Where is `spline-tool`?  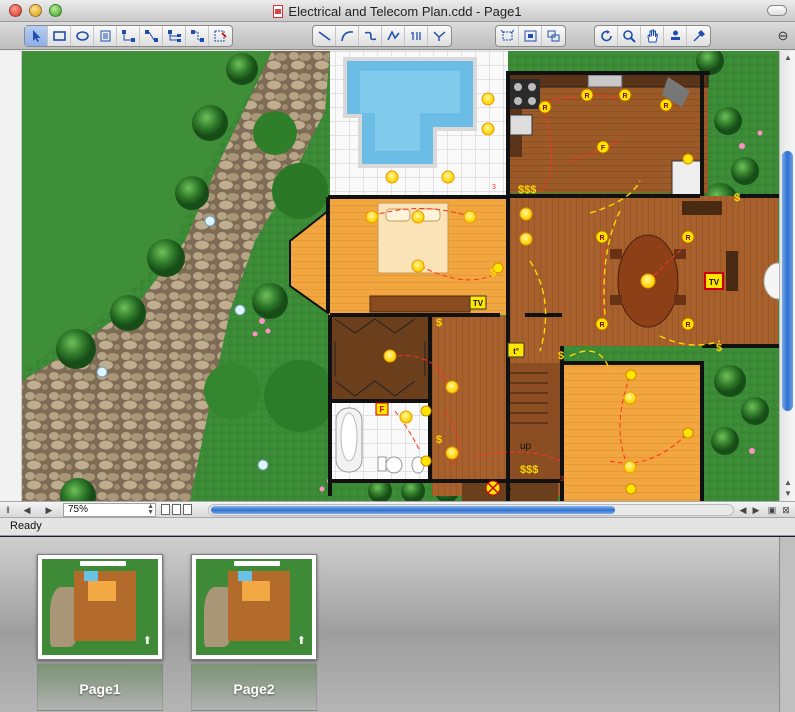 spline-tool is located at coordinates (439, 36).